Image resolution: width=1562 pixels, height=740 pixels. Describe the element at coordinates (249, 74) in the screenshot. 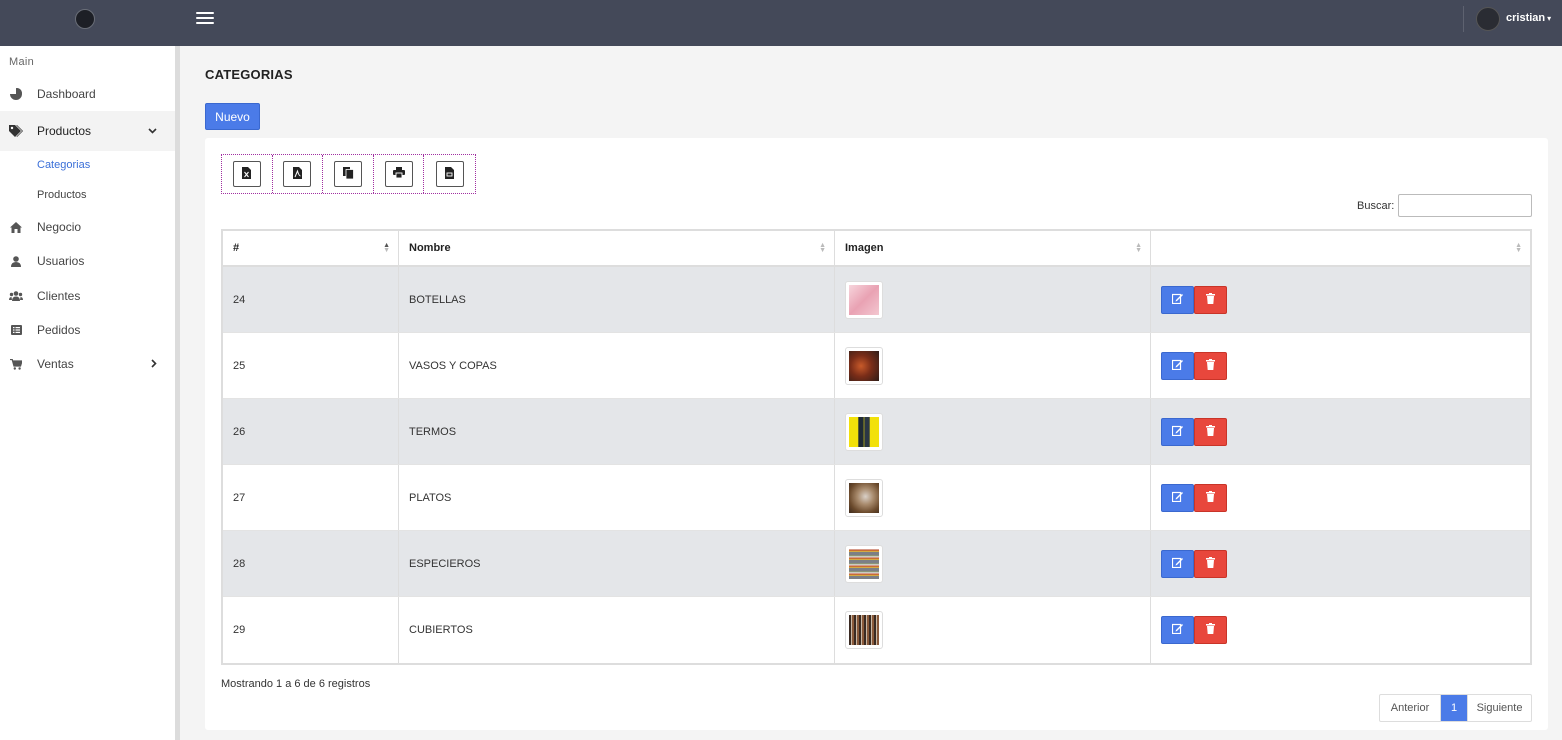

I see `page-title: CATEGORIAS` at that location.